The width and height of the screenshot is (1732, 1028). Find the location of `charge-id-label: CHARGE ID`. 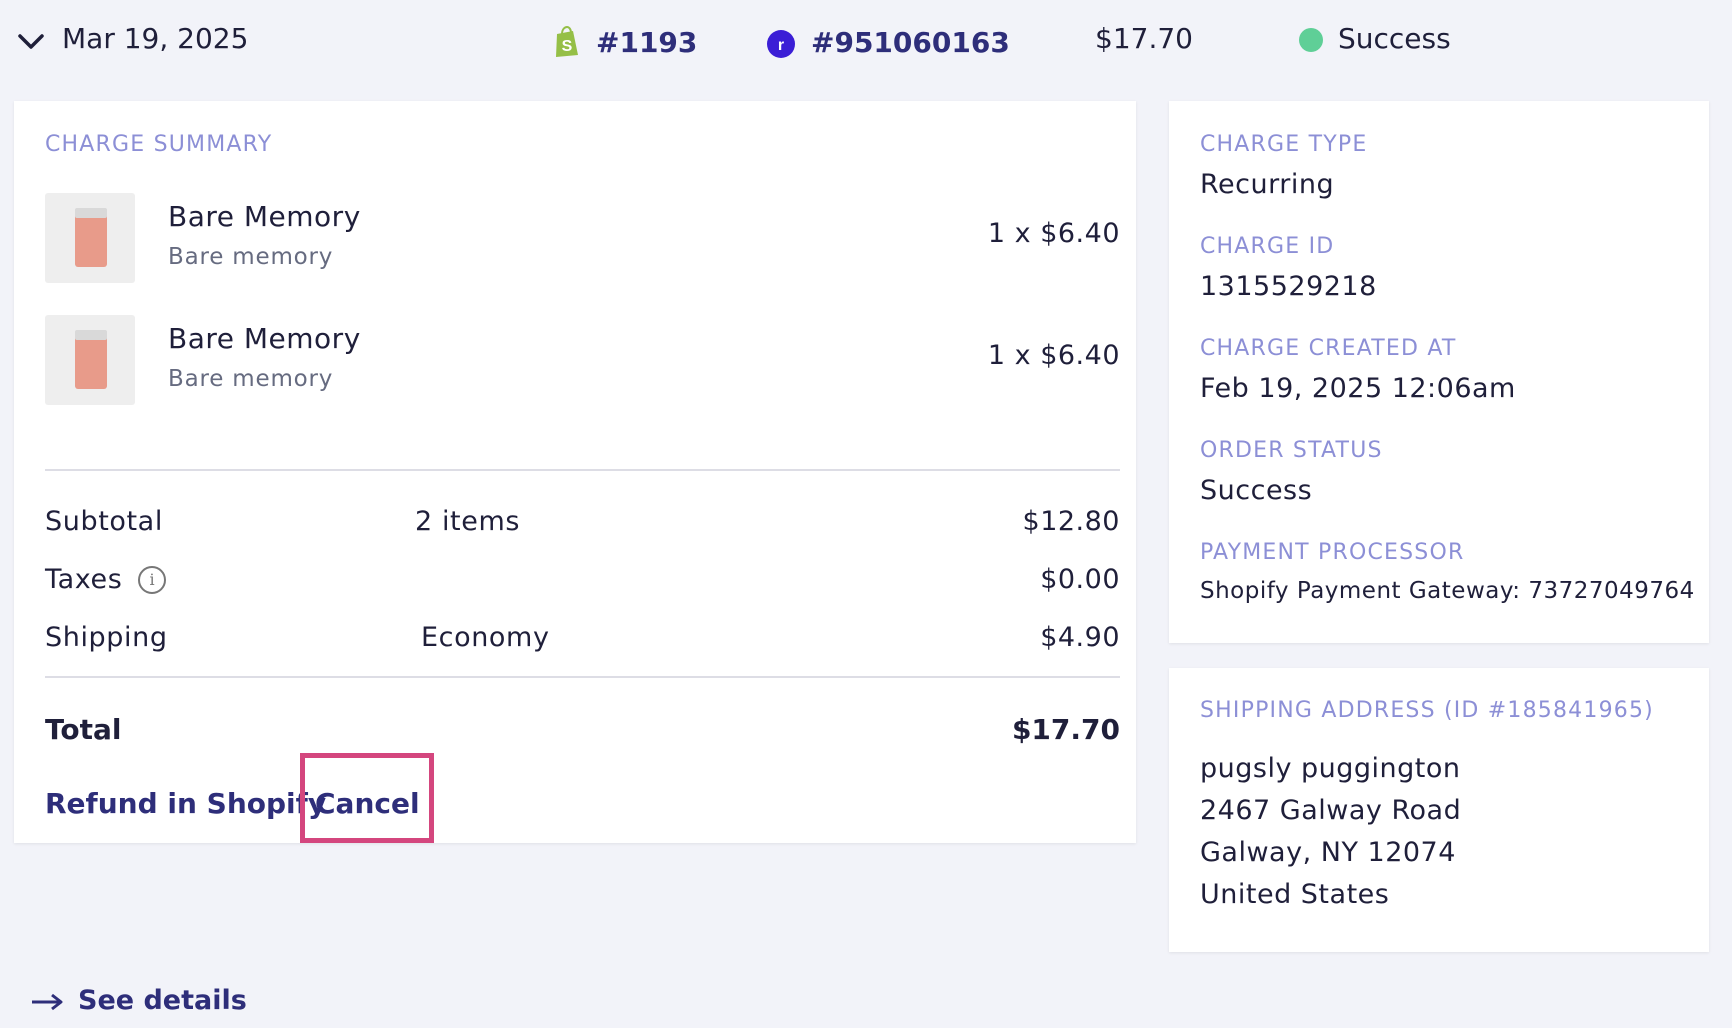

charge-id-label: CHARGE ID is located at coordinates (1267, 246).